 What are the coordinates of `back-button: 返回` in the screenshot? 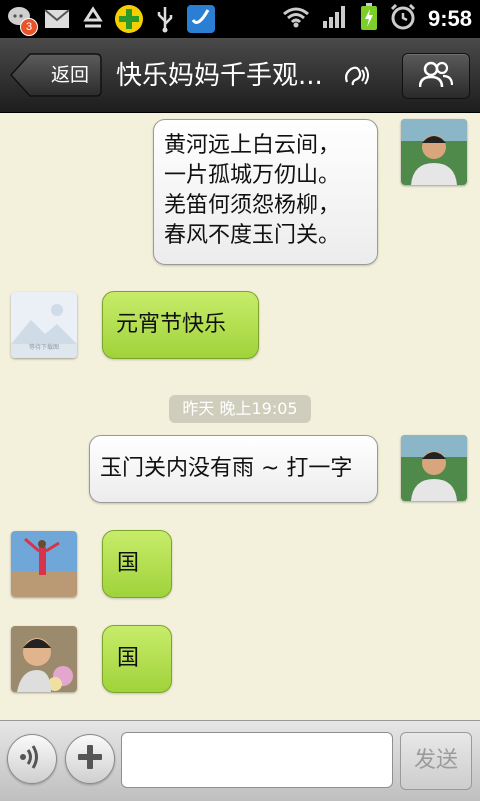 It's located at (56, 75).